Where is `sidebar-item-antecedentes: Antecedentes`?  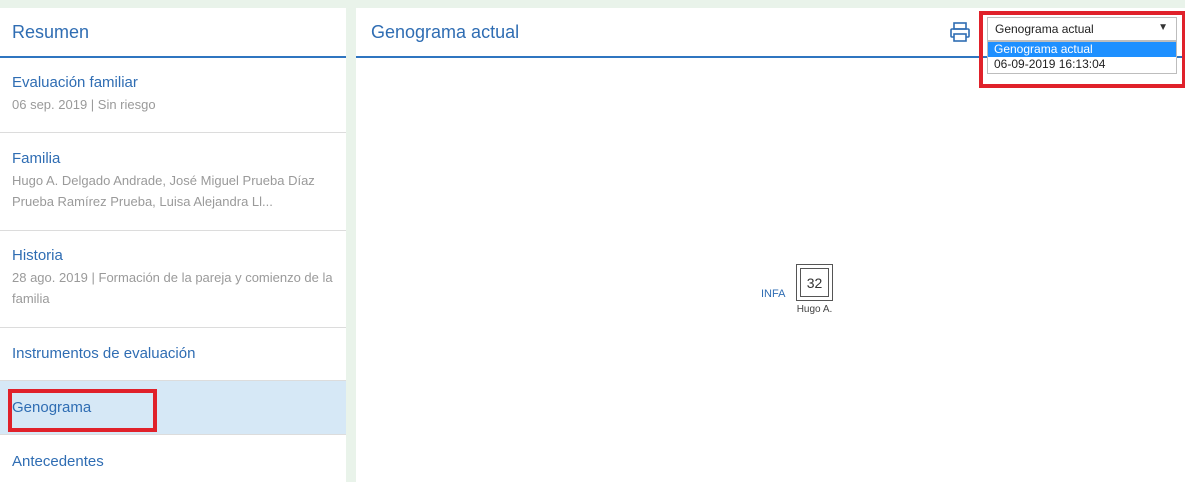
sidebar-item-antecedentes: Antecedentes is located at coordinates (173, 458).